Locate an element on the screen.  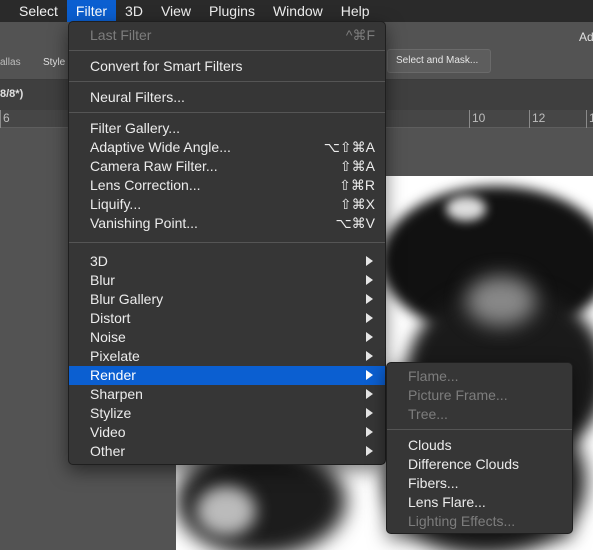
menu-item-pixelate: Pixelate is located at coordinates (227, 356).